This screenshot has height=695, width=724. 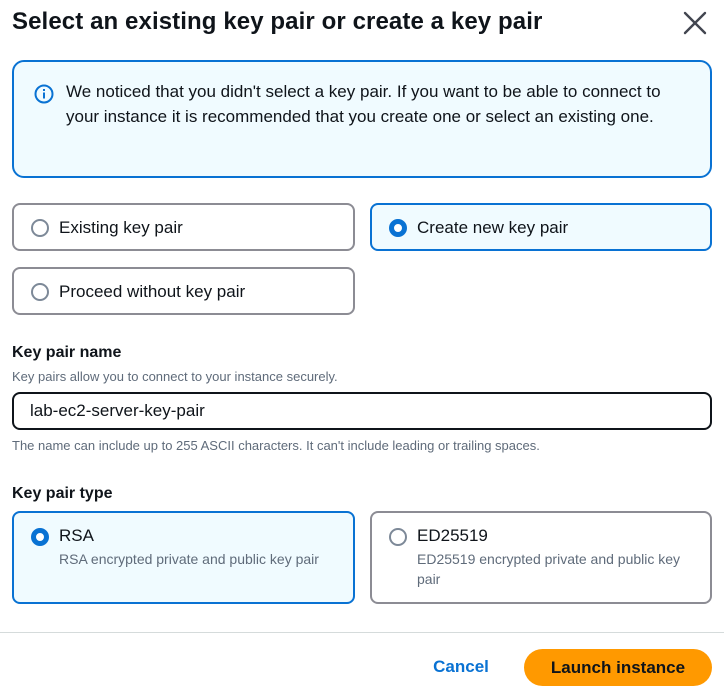 I want to click on key-pair-name-input, so click(x=362, y=411).